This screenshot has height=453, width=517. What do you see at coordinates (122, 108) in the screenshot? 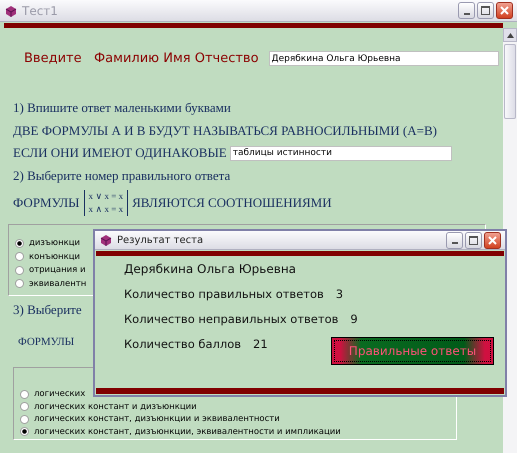
I see `question-title: 1) Впишите ответ маленькими буквами` at bounding box center [122, 108].